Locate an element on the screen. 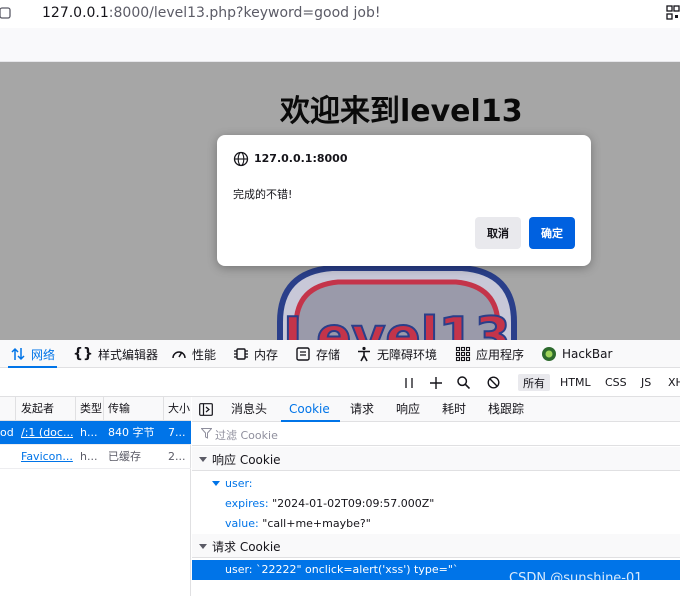 The width and height of the screenshot is (680, 596). row-file-cell: od is located at coordinates (7, 432).